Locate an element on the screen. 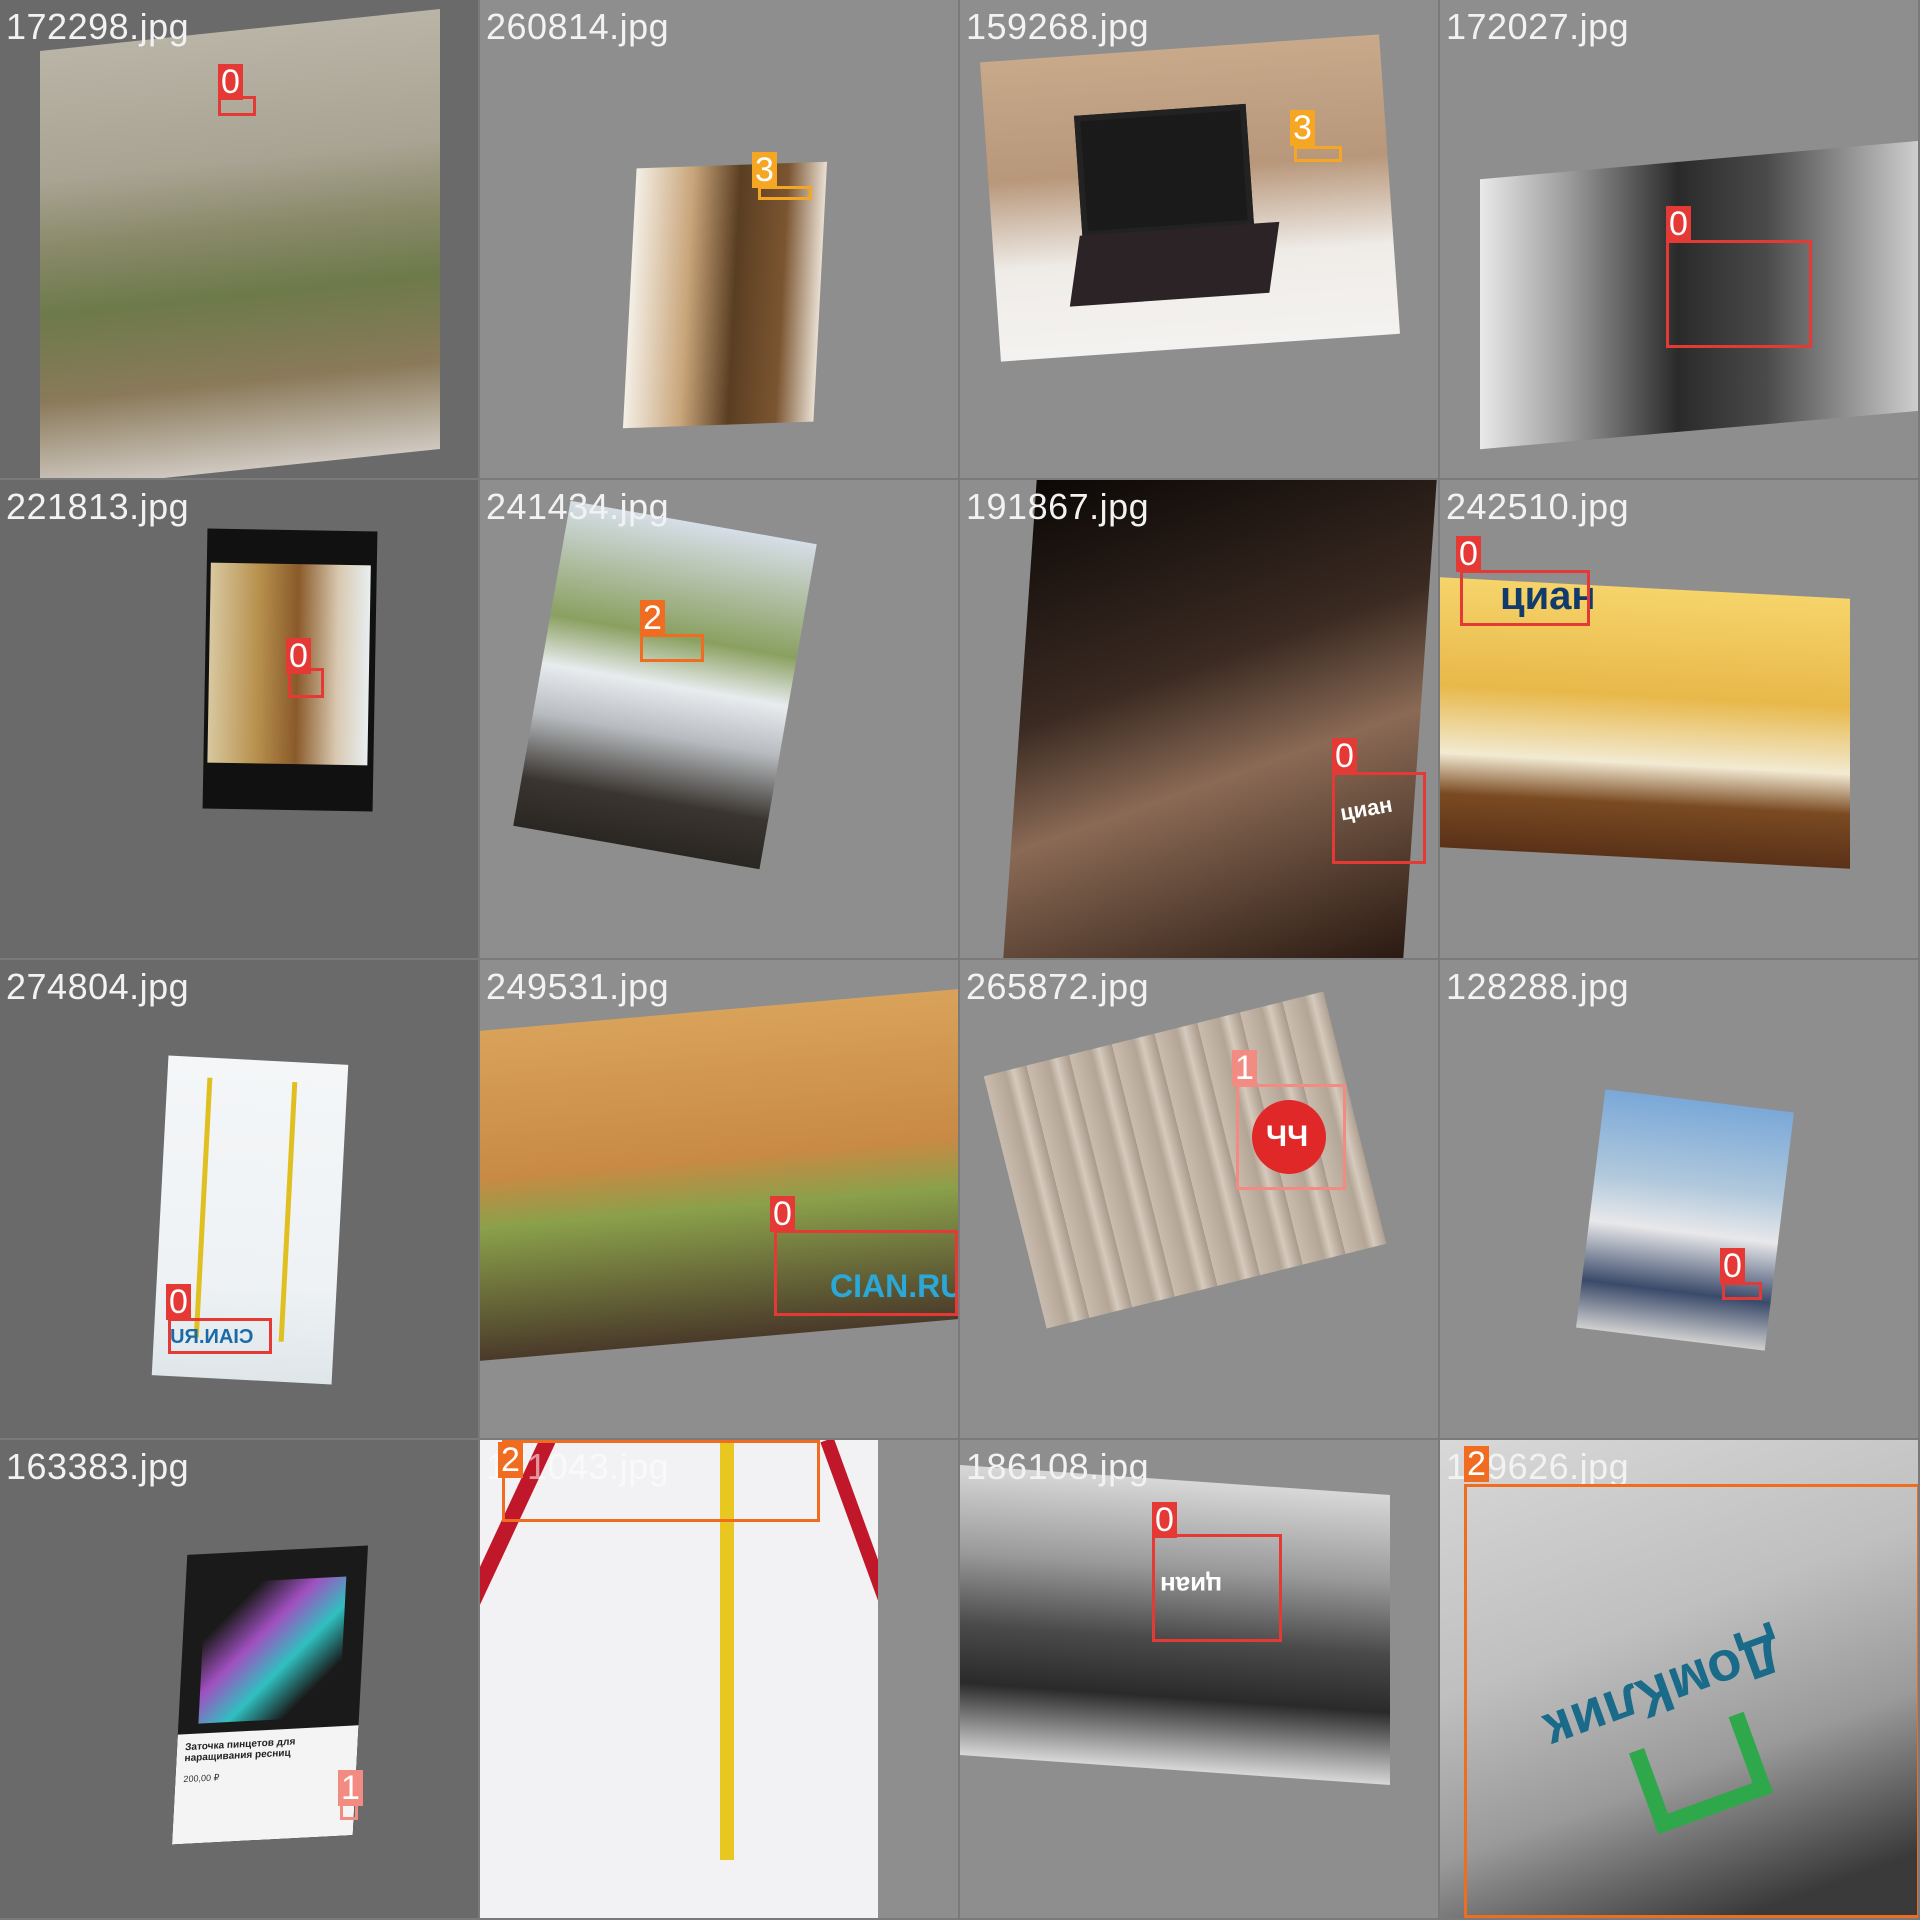  tile-14: 2 171043.jpg is located at coordinates (719, 1679).